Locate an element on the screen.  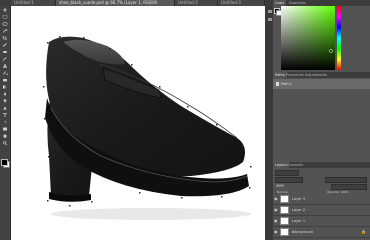
hand-icon is located at coordinates (5, 136).